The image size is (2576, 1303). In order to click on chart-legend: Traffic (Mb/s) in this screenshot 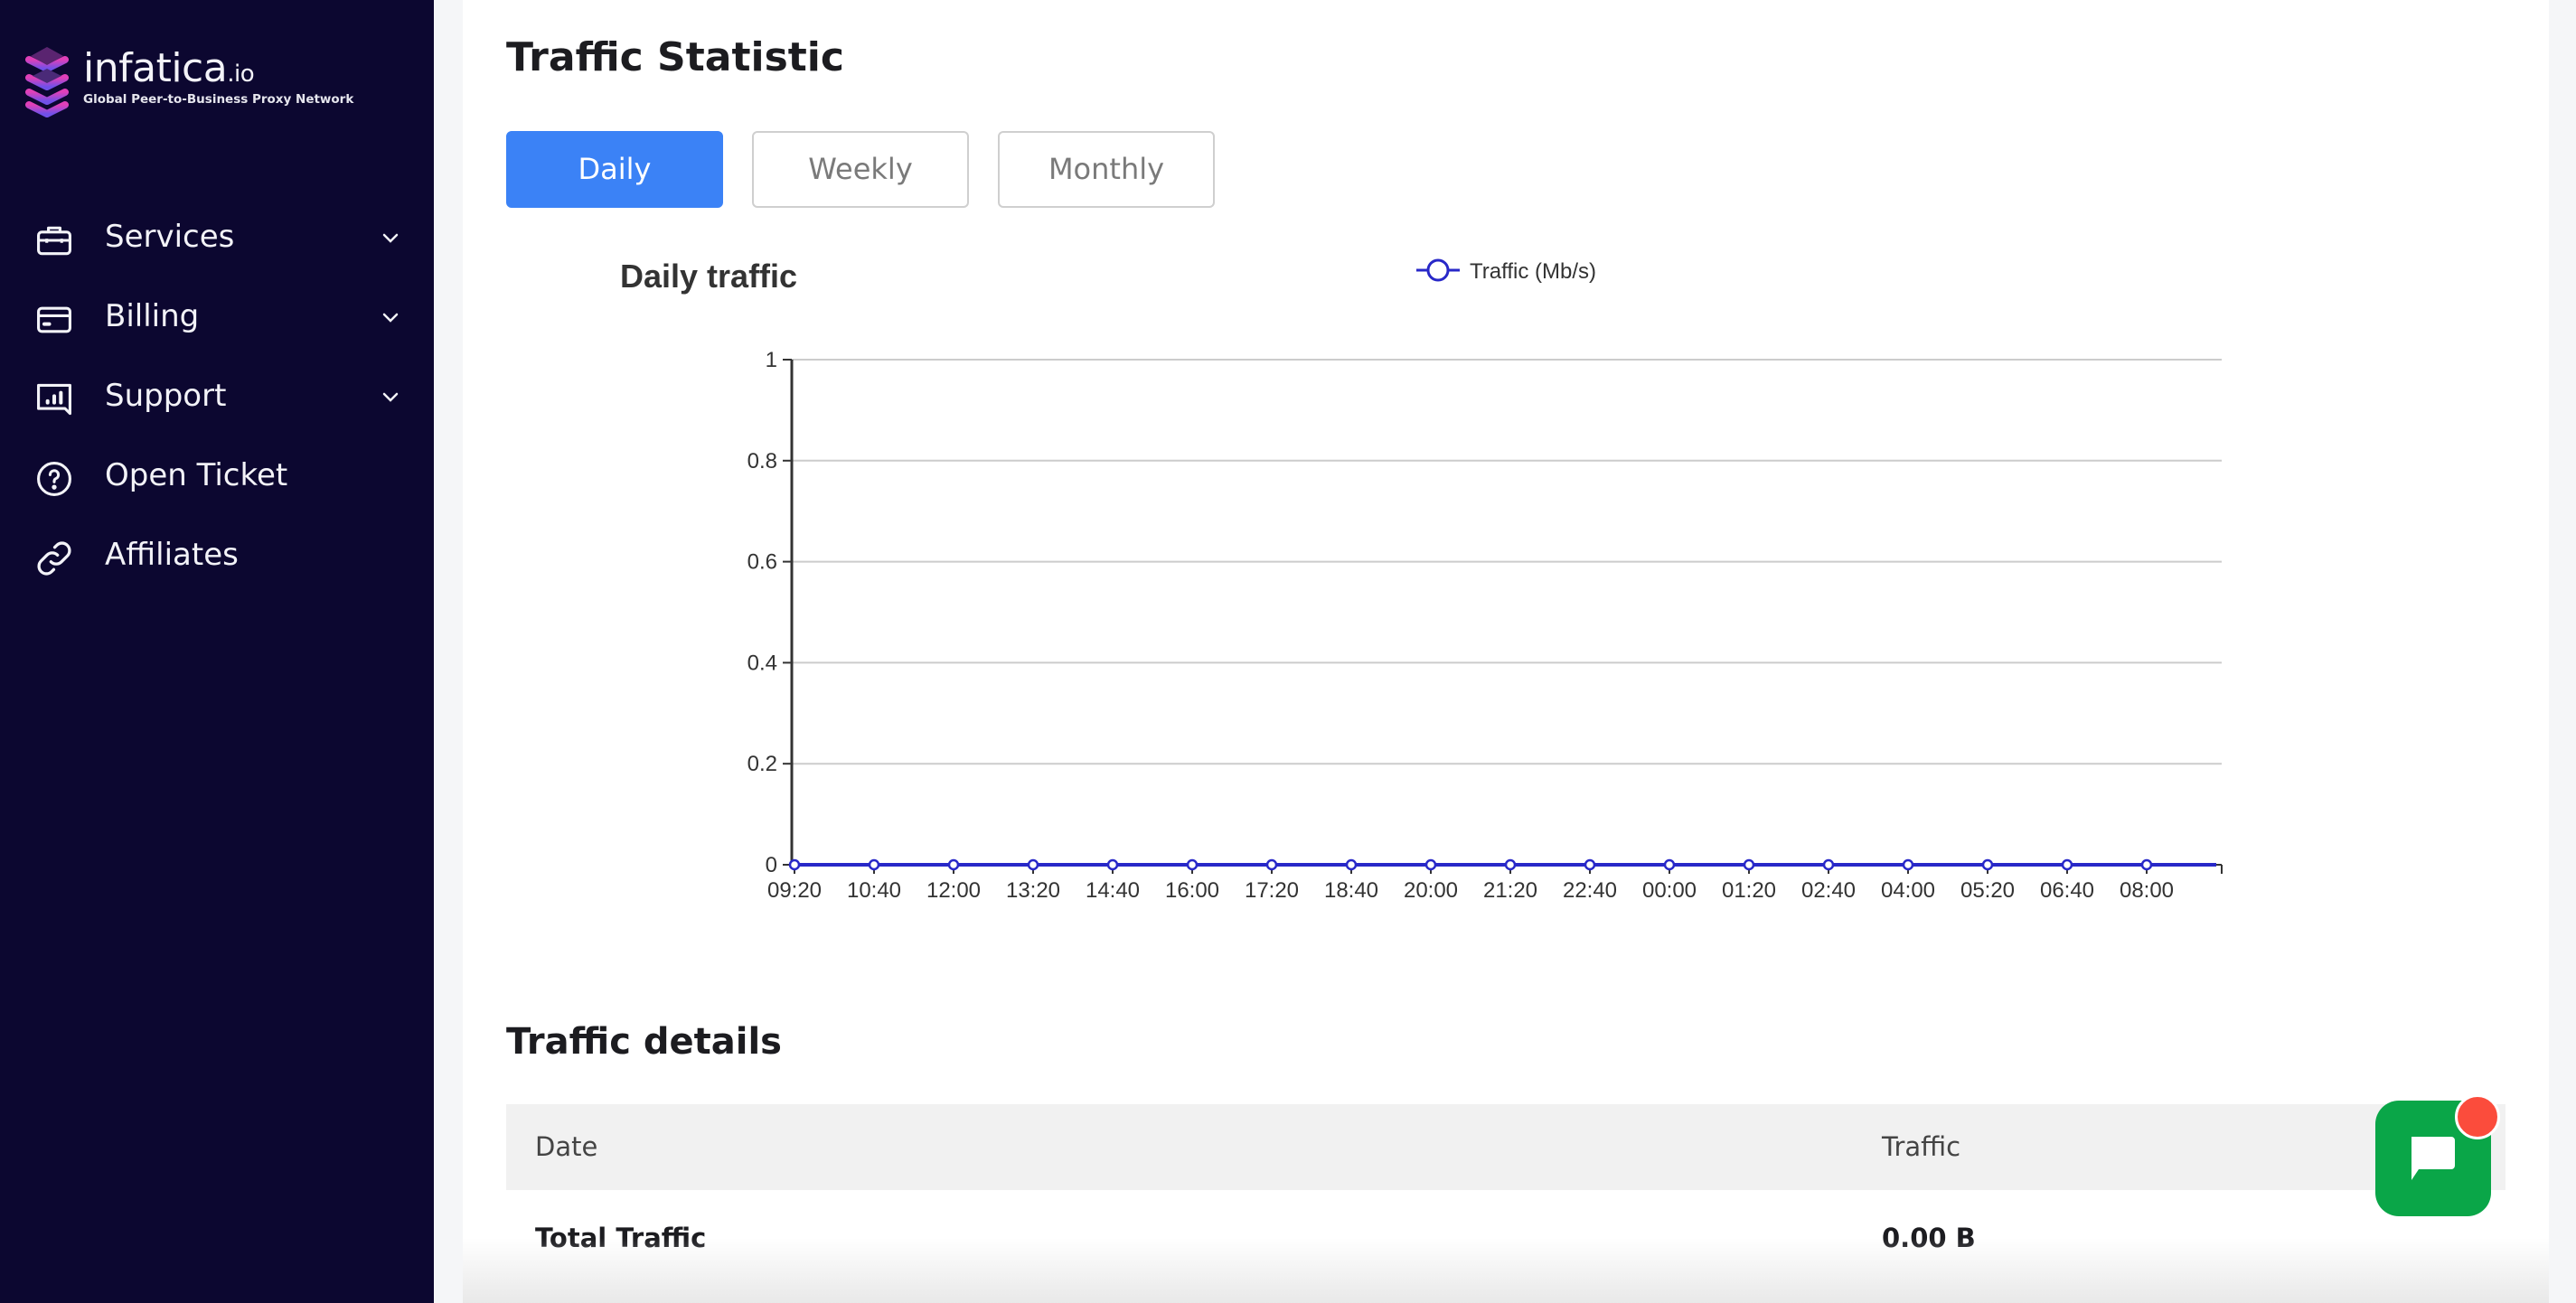, I will do `click(1506, 271)`.